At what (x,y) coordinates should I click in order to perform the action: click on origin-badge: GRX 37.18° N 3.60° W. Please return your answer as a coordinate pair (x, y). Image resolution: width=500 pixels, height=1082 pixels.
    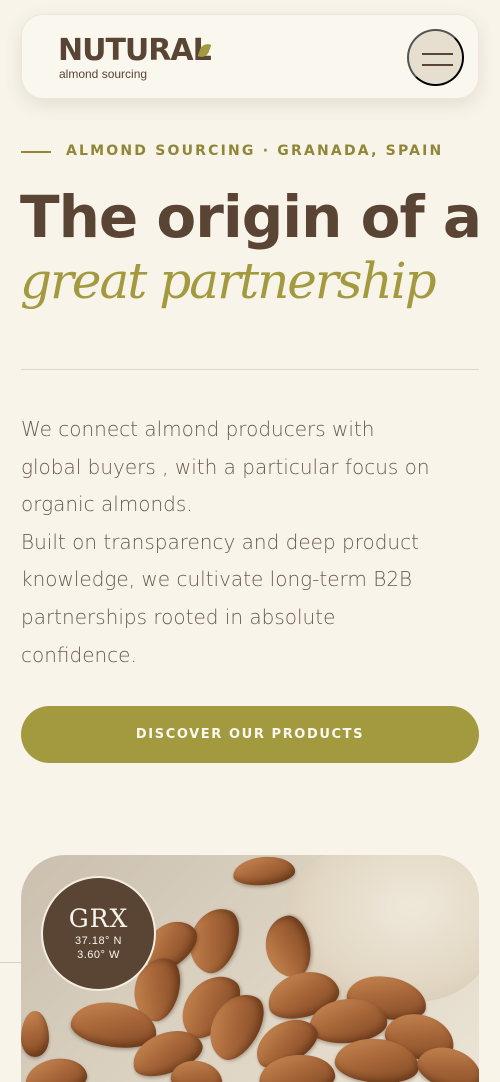
    Looking at the image, I should click on (98, 933).